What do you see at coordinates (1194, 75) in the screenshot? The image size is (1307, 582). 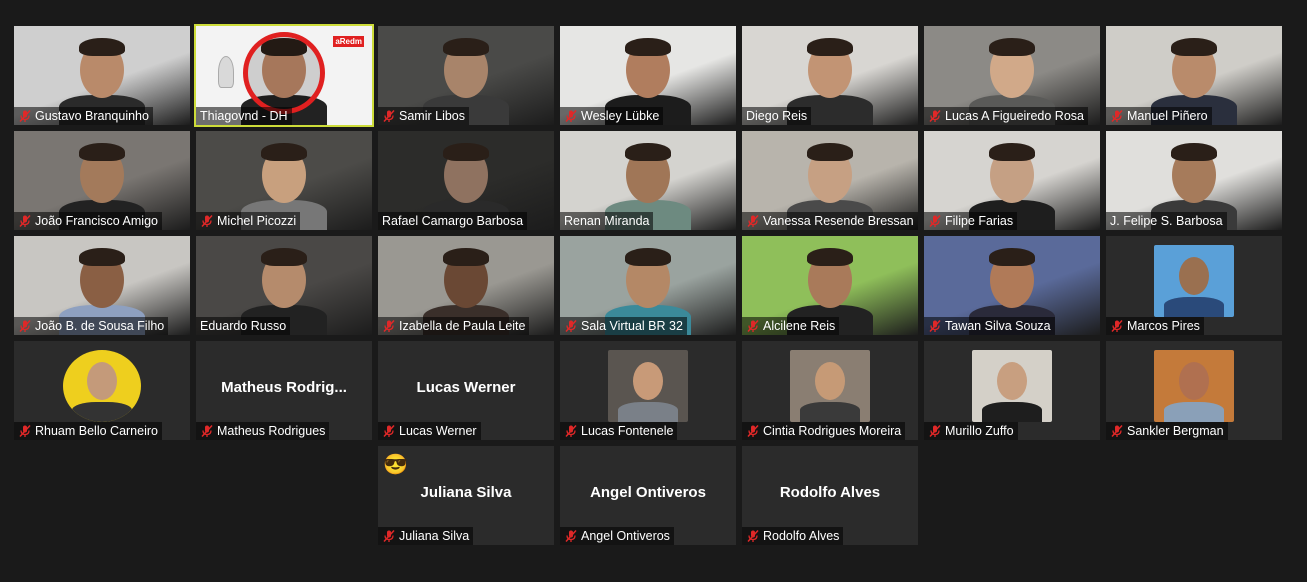 I see `participant-tile: Manuel Piñero` at bounding box center [1194, 75].